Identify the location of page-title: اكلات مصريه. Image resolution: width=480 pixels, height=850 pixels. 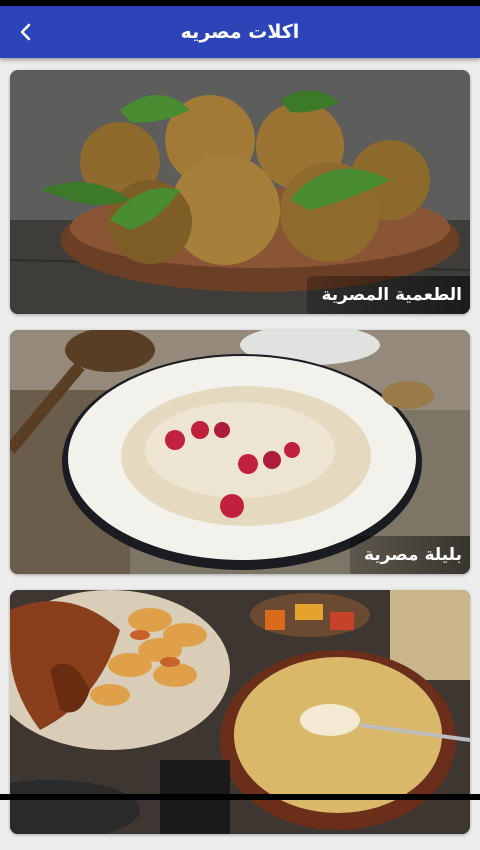
(240, 32).